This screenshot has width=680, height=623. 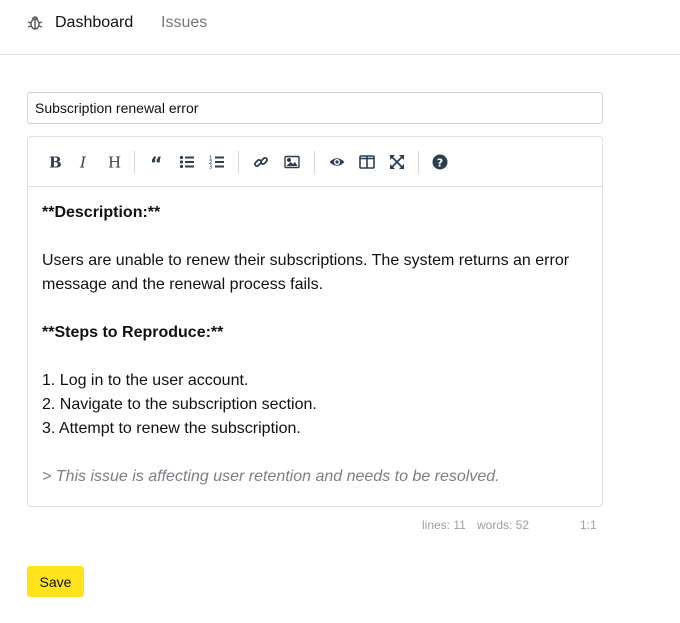 I want to click on bold-icon: B, so click(x=54, y=162).